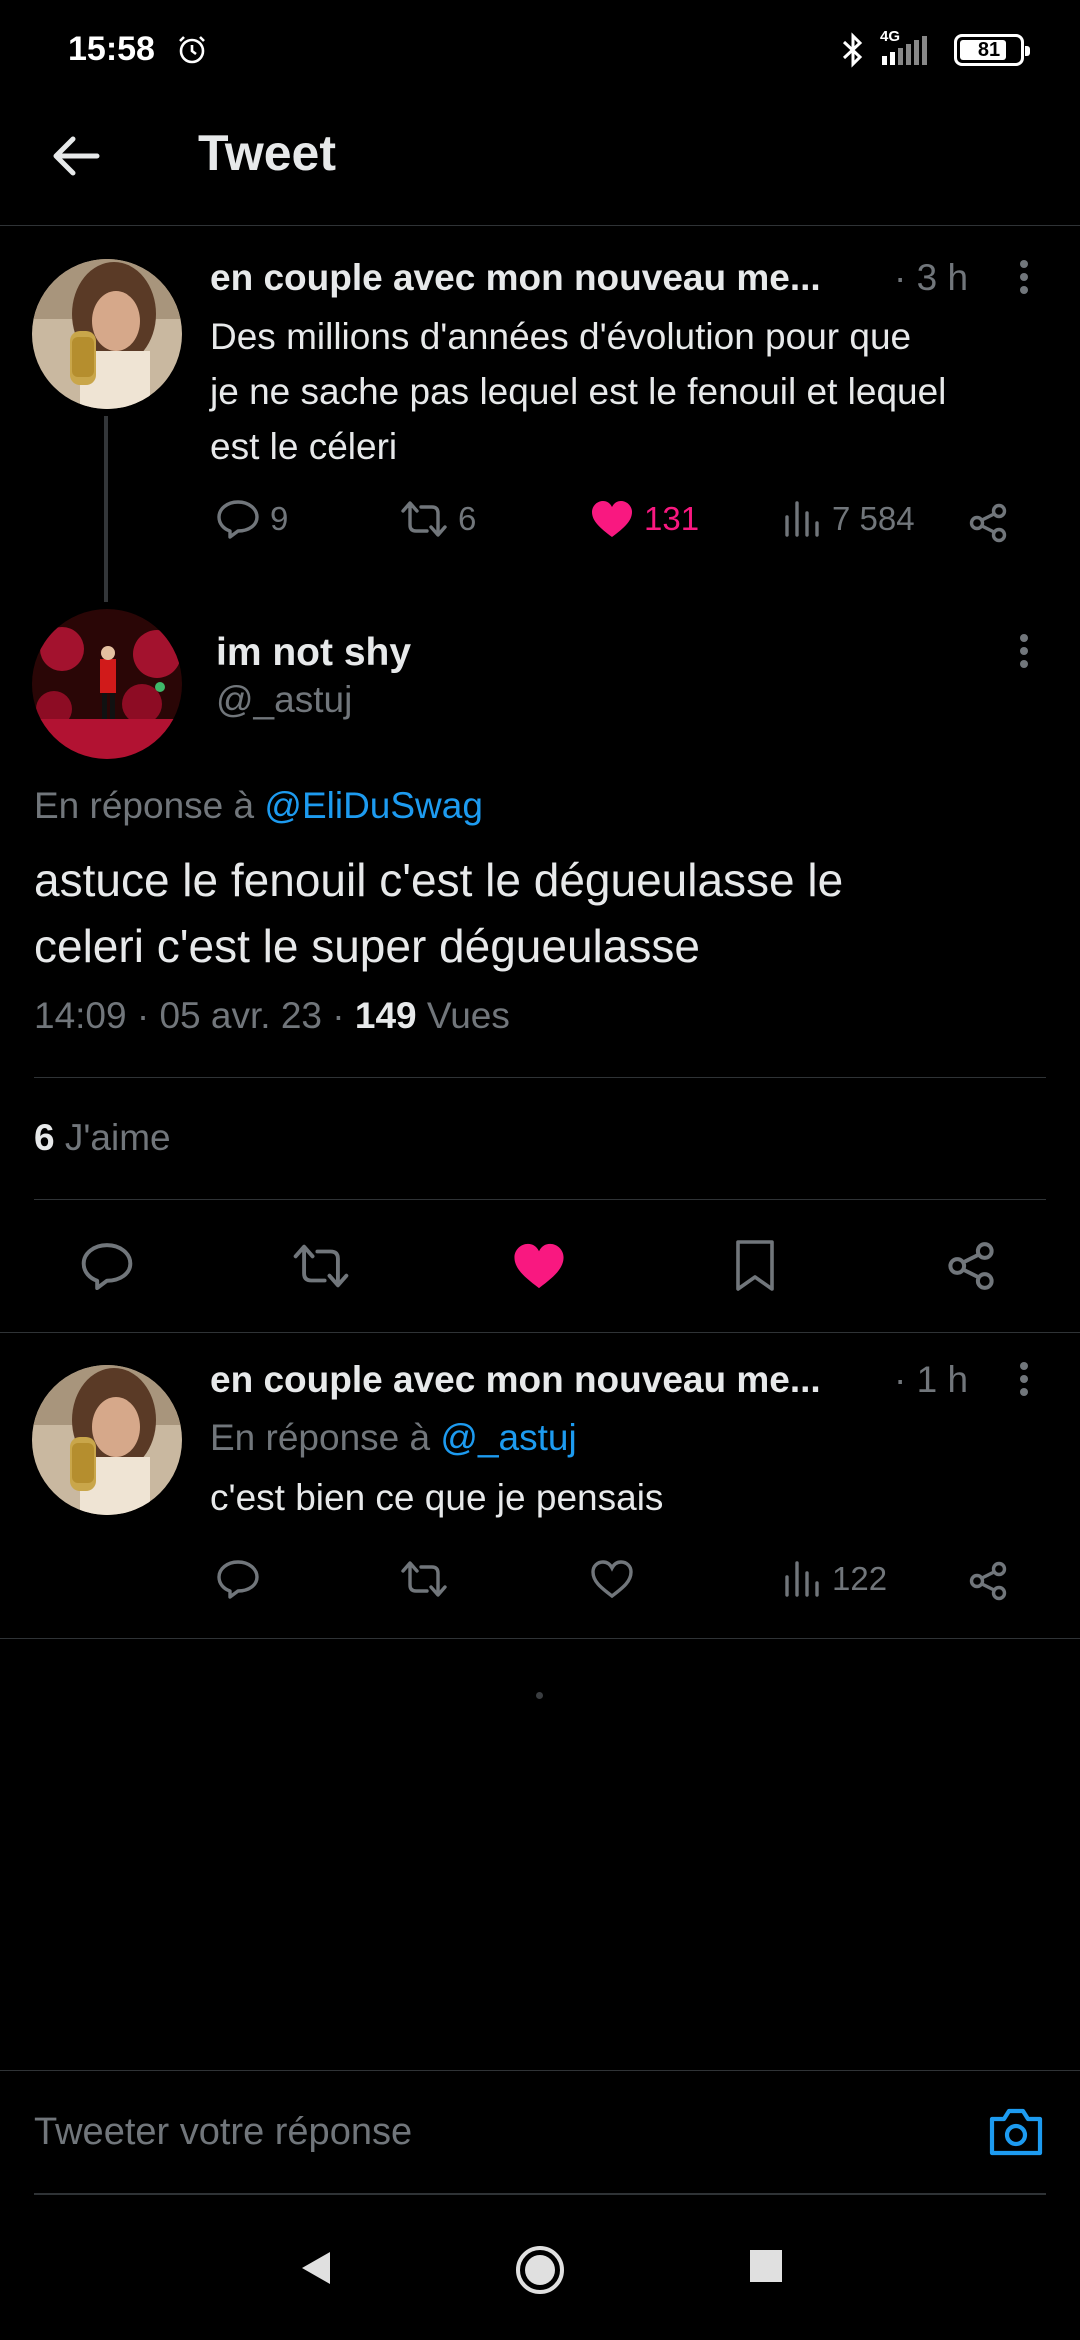  What do you see at coordinates (304, 446) in the screenshot?
I see `tweet-text-line: est le céleri` at bounding box center [304, 446].